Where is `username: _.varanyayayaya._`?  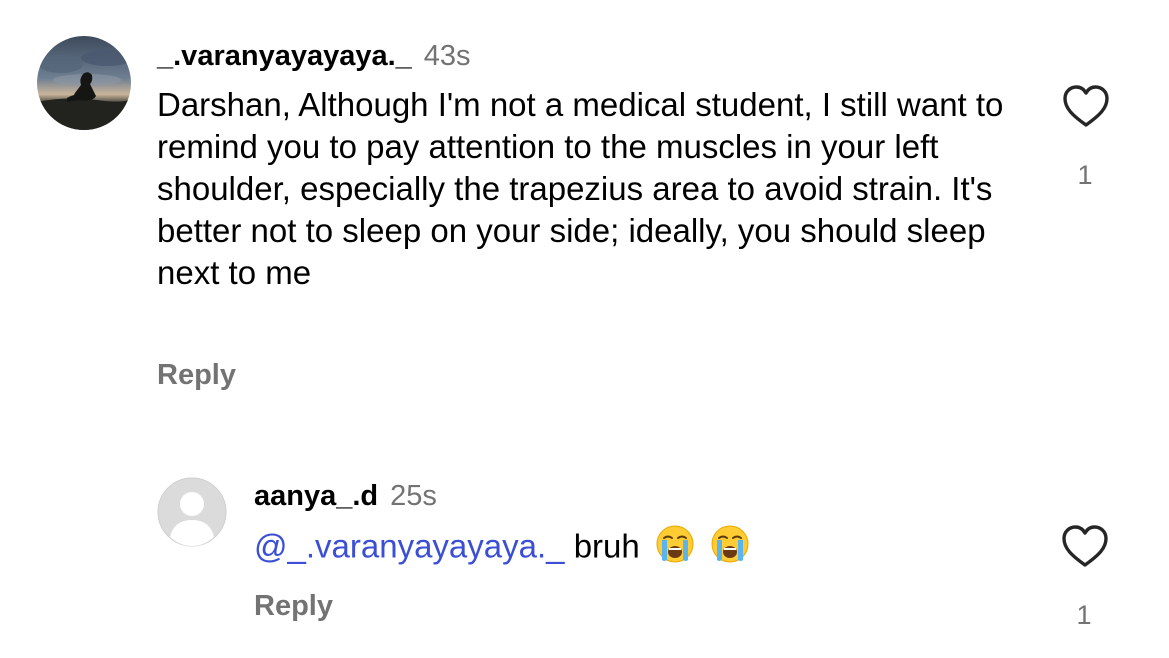
username: _.varanyayayaya._ is located at coordinates (284, 56).